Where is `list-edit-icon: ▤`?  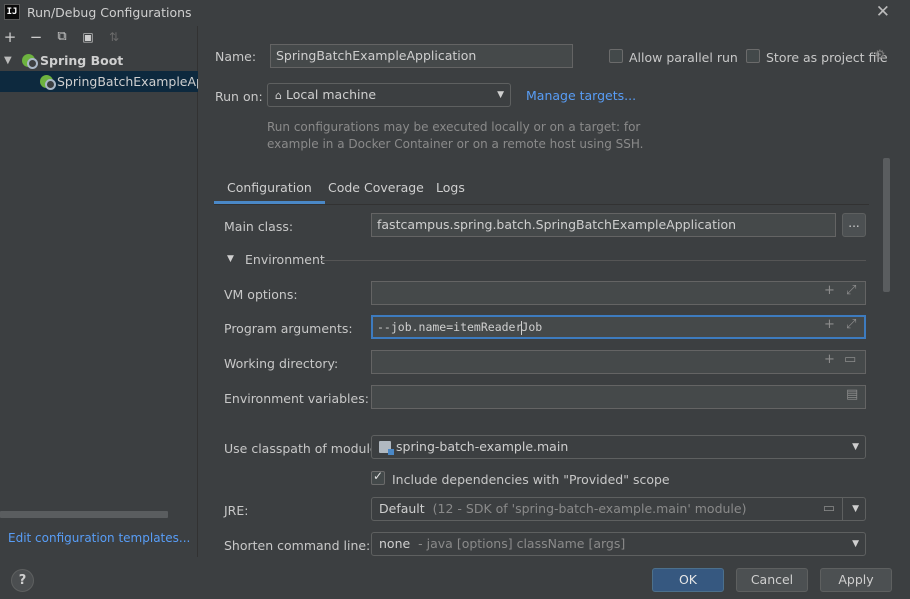 list-edit-icon: ▤ is located at coordinates (852, 394).